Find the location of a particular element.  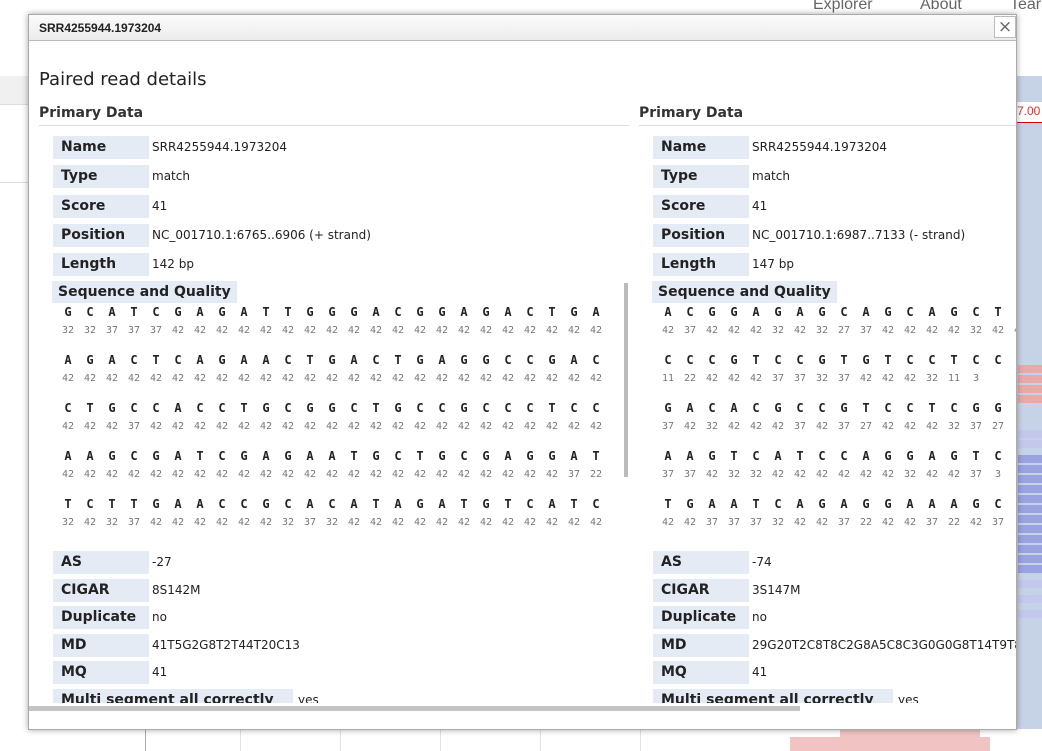

tag-value: 3S147M is located at coordinates (776, 590).